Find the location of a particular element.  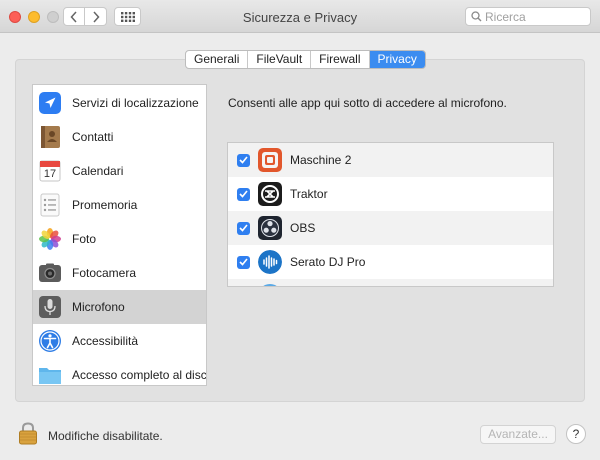

location-arrow-icon is located at coordinates (50, 103).